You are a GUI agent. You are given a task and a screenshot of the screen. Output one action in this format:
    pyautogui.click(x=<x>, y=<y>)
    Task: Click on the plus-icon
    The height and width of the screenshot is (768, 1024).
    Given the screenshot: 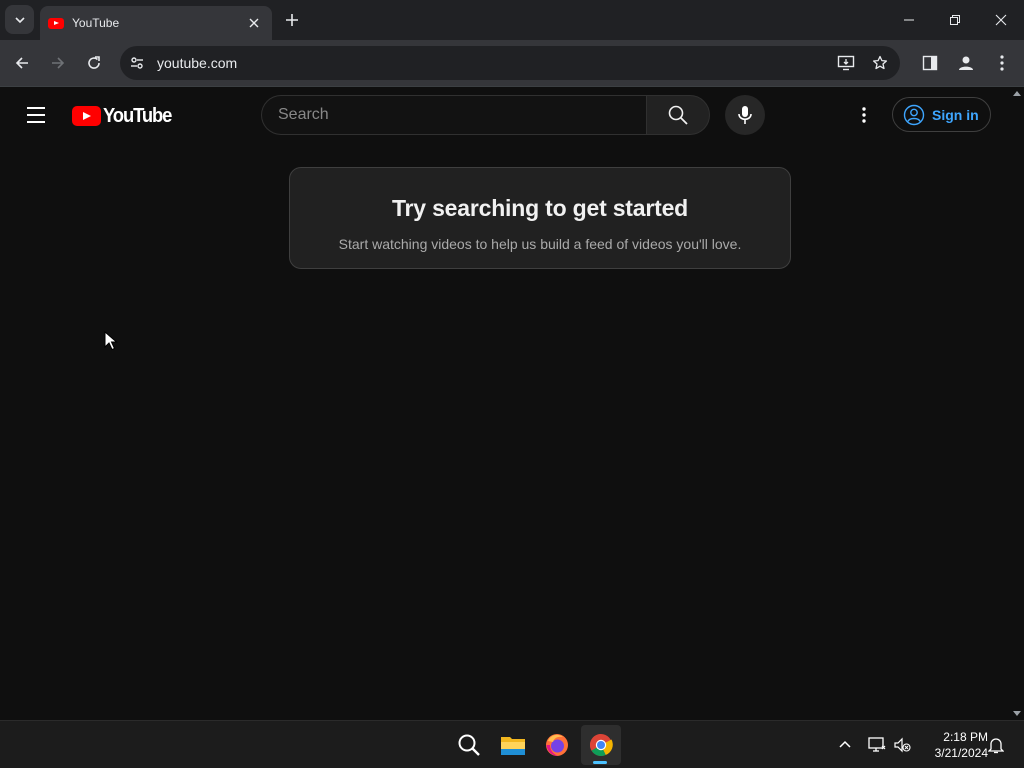 What is the action you would take?
    pyautogui.click(x=292, y=20)
    